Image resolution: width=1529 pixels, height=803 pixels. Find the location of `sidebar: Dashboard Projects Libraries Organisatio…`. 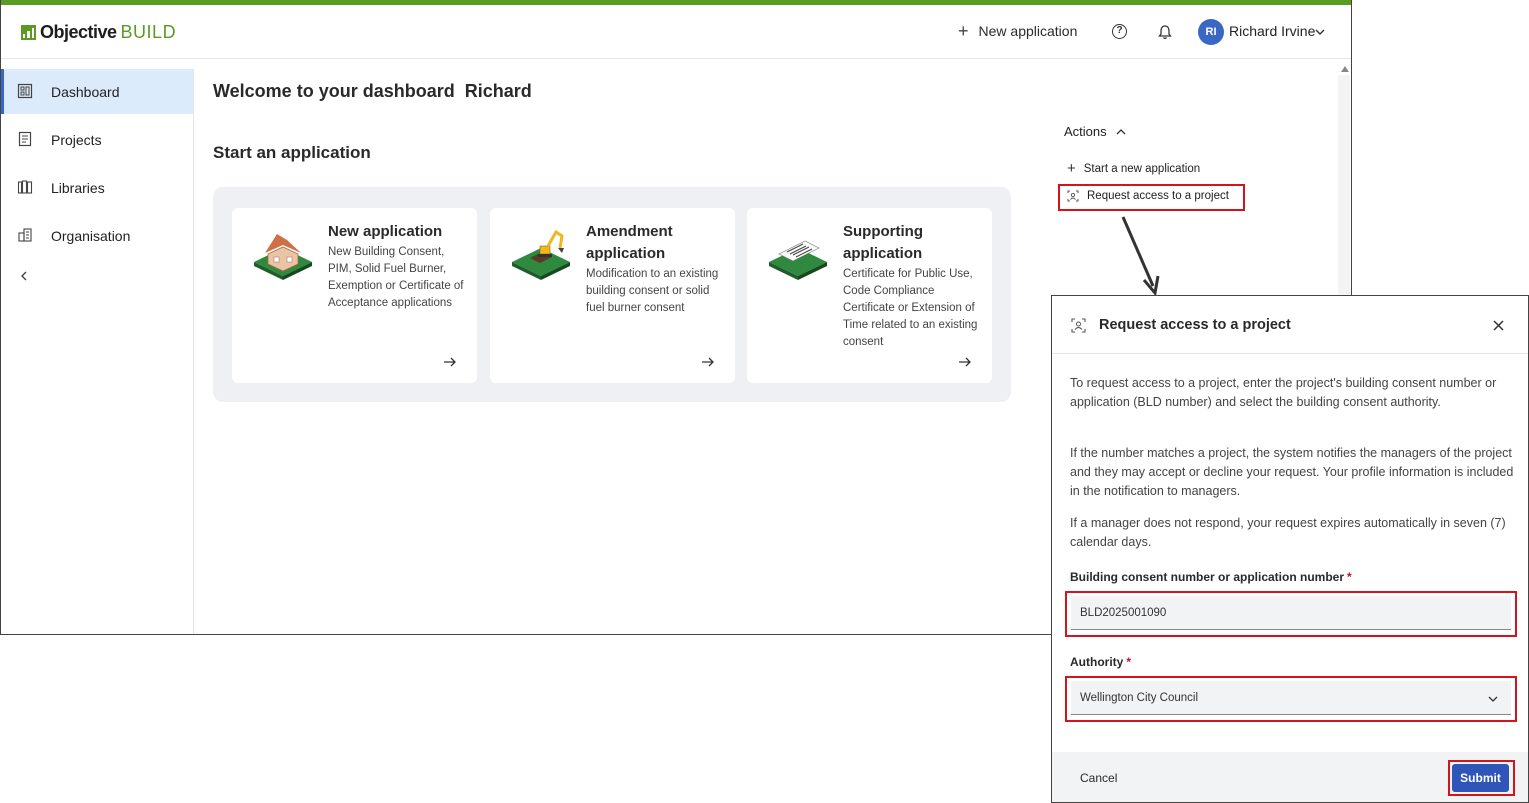

sidebar: Dashboard Projects Libraries Organisatio… is located at coordinates (97, 351).